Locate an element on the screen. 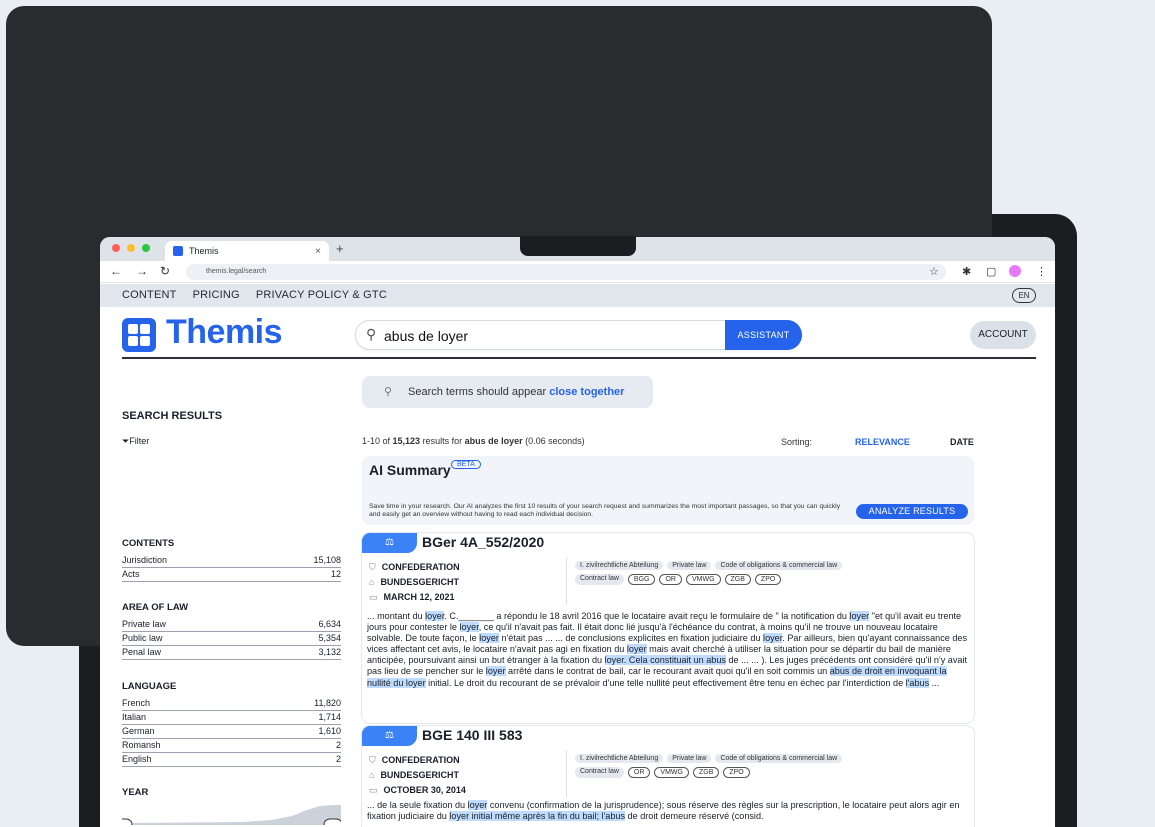  sidebar-icon: ▢ is located at coordinates (991, 271).